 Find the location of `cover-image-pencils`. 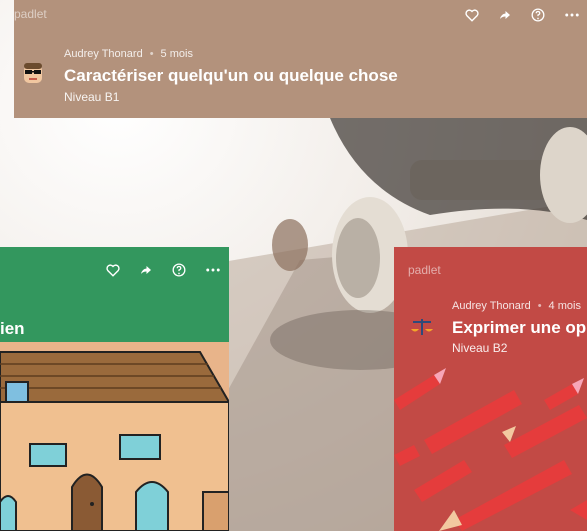

cover-image-pencils is located at coordinates (490, 445).